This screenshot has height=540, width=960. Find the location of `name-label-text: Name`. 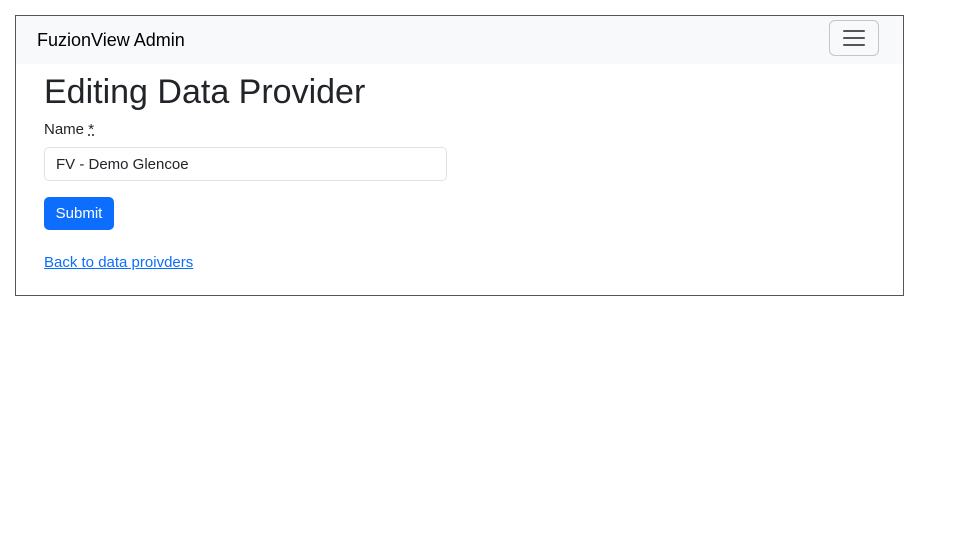

name-label-text: Name is located at coordinates (64, 129).